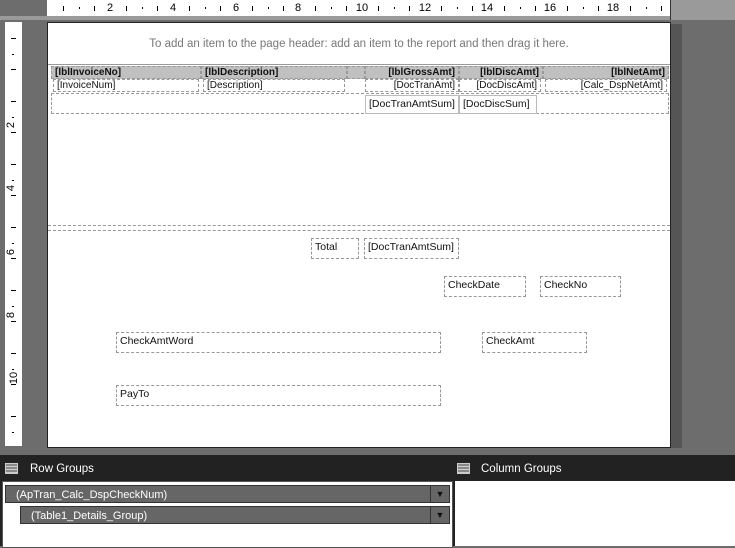 The width and height of the screenshot is (735, 548). What do you see at coordinates (89, 516) in the screenshot?
I see `row-group-label: (Table1_Details_Group)` at bounding box center [89, 516].